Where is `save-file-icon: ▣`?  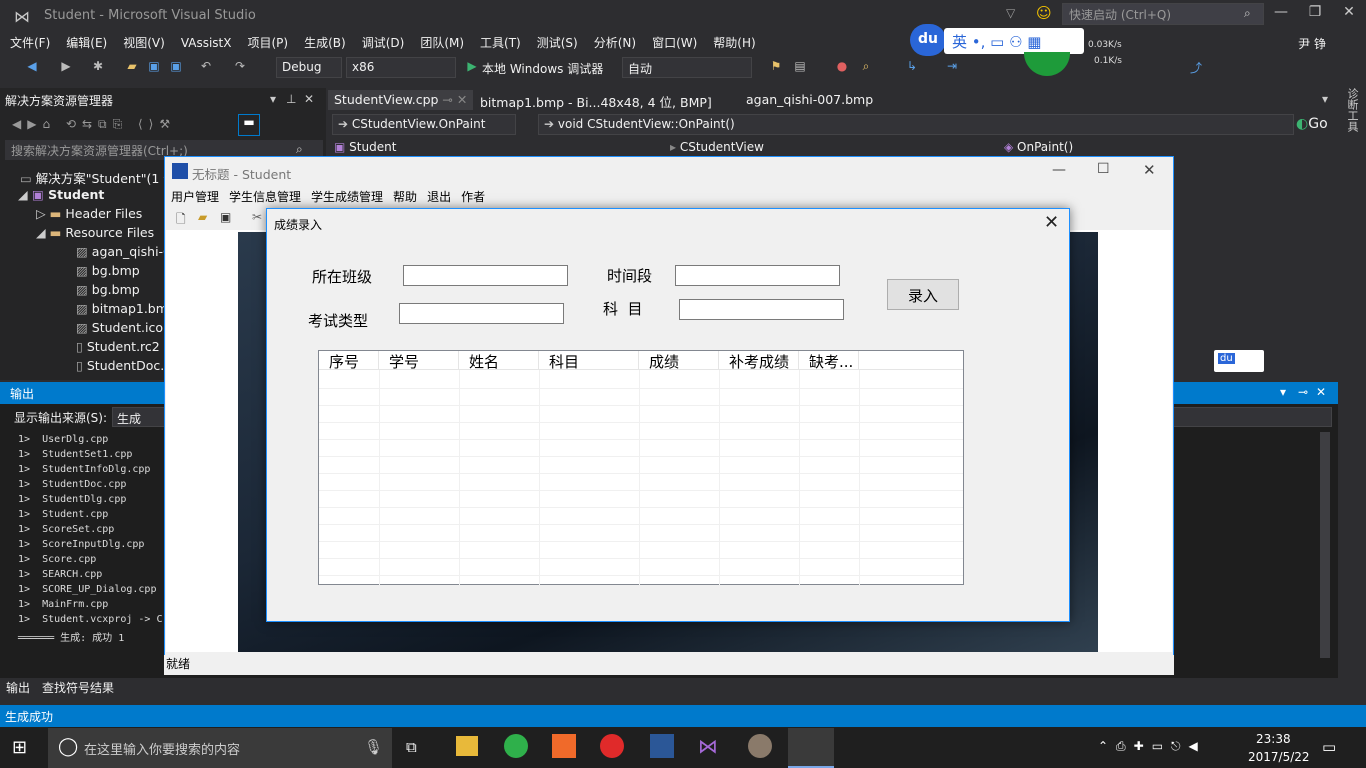 save-file-icon: ▣ is located at coordinates (225, 217).